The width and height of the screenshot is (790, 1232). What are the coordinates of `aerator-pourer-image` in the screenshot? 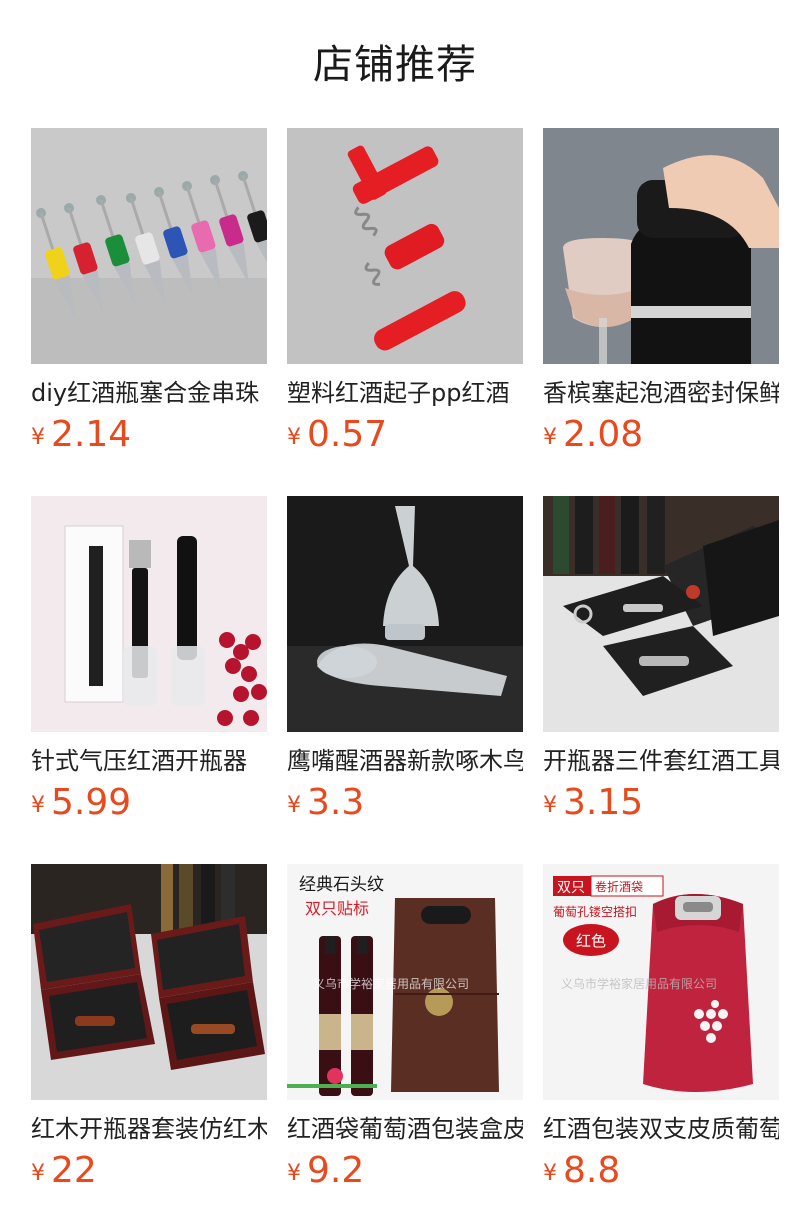 It's located at (405, 614).